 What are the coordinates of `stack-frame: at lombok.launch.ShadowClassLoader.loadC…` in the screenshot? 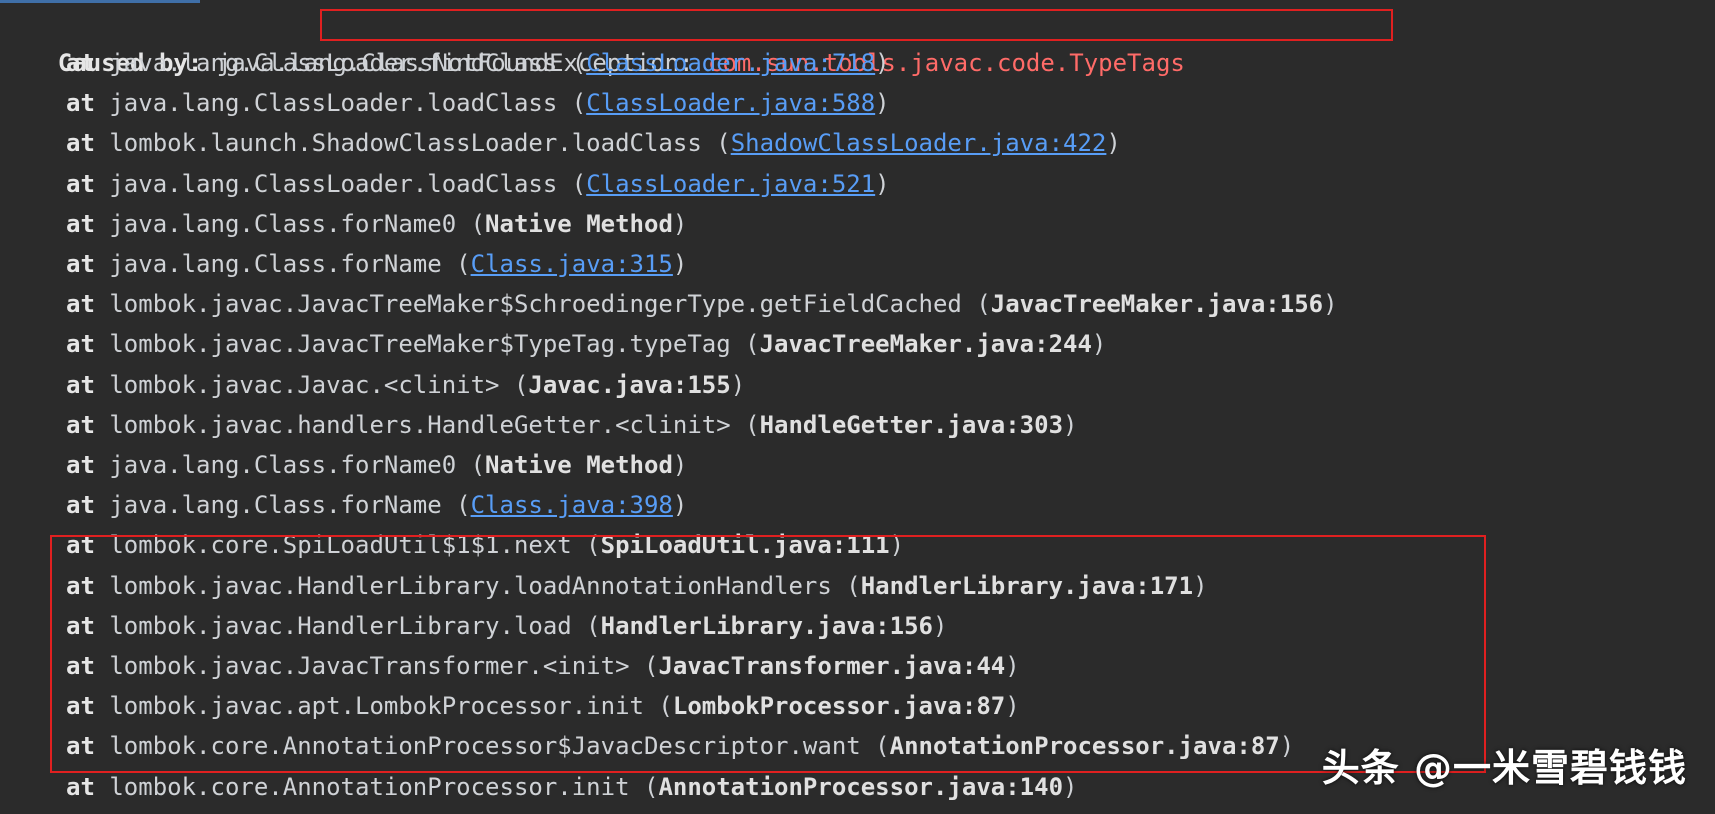 It's located at (560, 143).